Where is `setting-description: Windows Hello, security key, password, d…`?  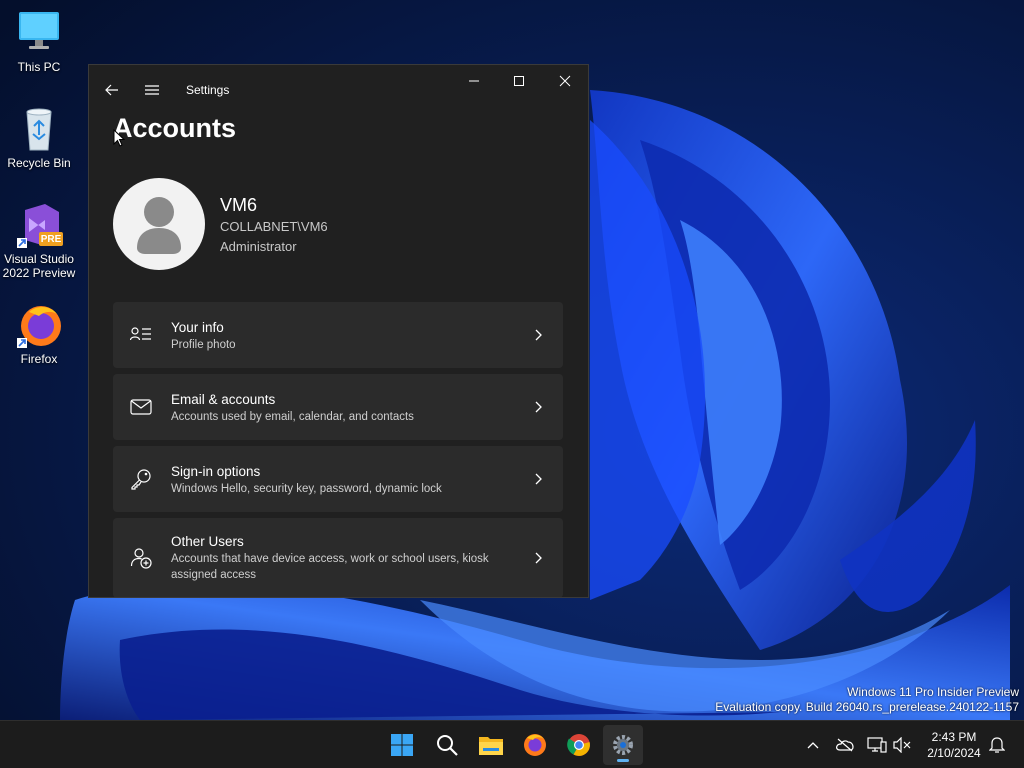
setting-description: Windows Hello, security key, password, d… is located at coordinates (306, 489).